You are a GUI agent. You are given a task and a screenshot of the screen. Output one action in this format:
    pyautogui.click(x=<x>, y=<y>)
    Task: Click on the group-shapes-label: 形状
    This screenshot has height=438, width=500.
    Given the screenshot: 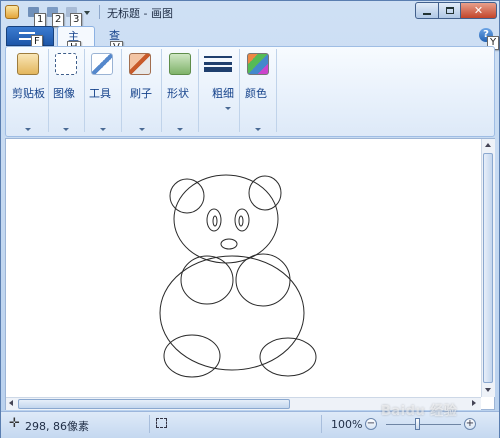 What is the action you would take?
    pyautogui.click(x=178, y=93)
    